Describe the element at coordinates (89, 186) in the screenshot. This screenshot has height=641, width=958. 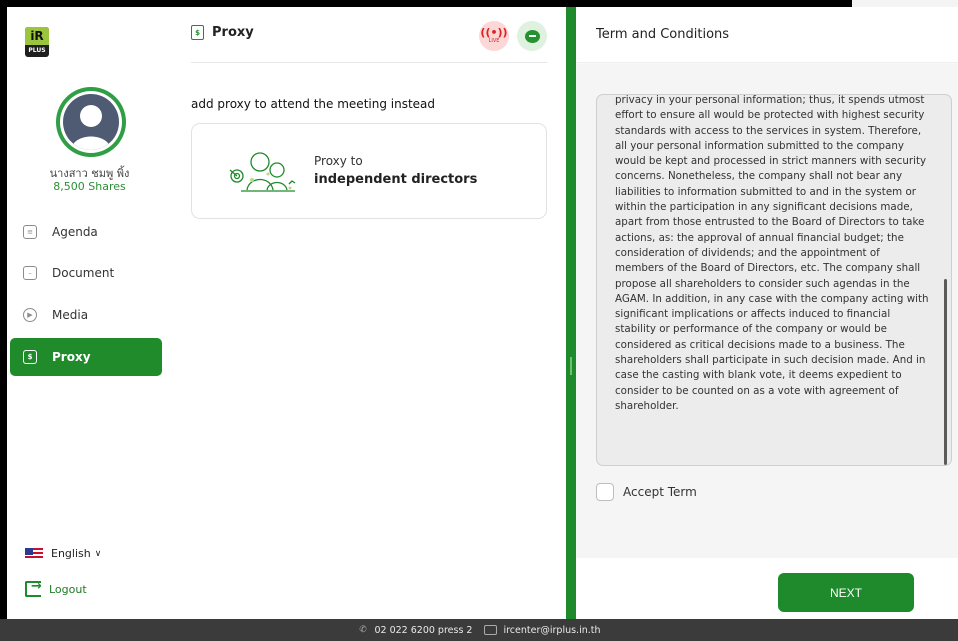
I see `user-shares: 8,500 Shares` at that location.